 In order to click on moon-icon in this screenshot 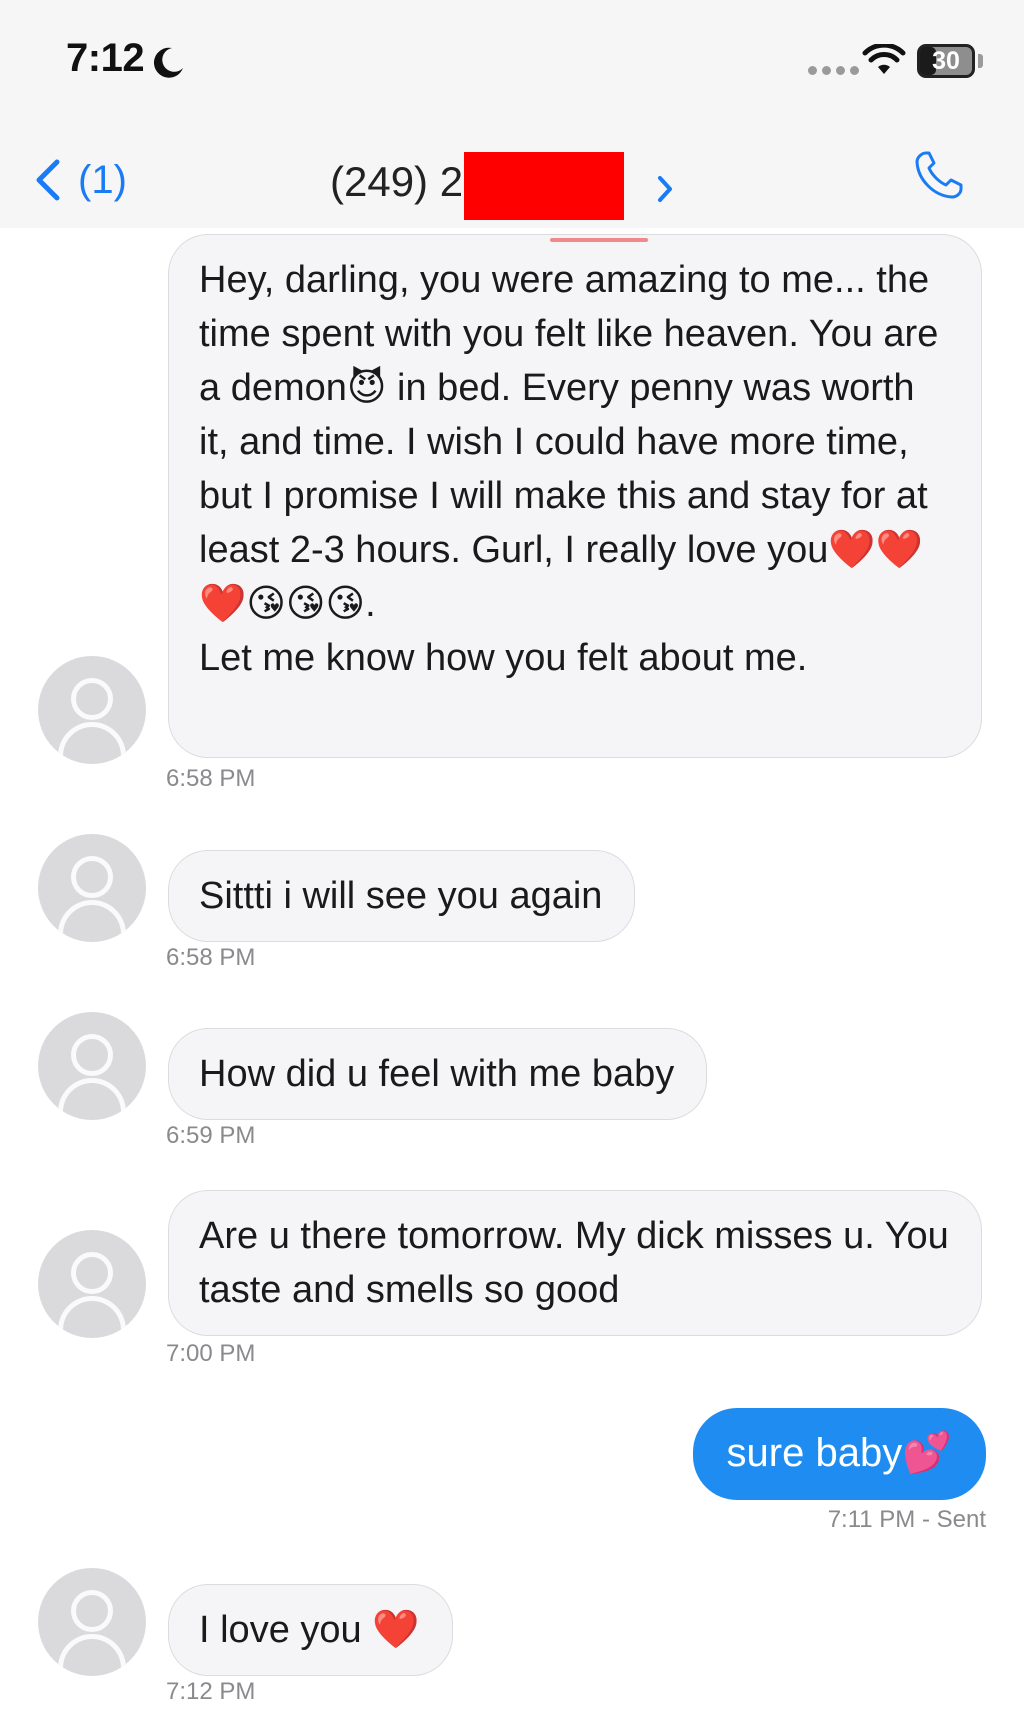, I will do `click(168, 62)`.